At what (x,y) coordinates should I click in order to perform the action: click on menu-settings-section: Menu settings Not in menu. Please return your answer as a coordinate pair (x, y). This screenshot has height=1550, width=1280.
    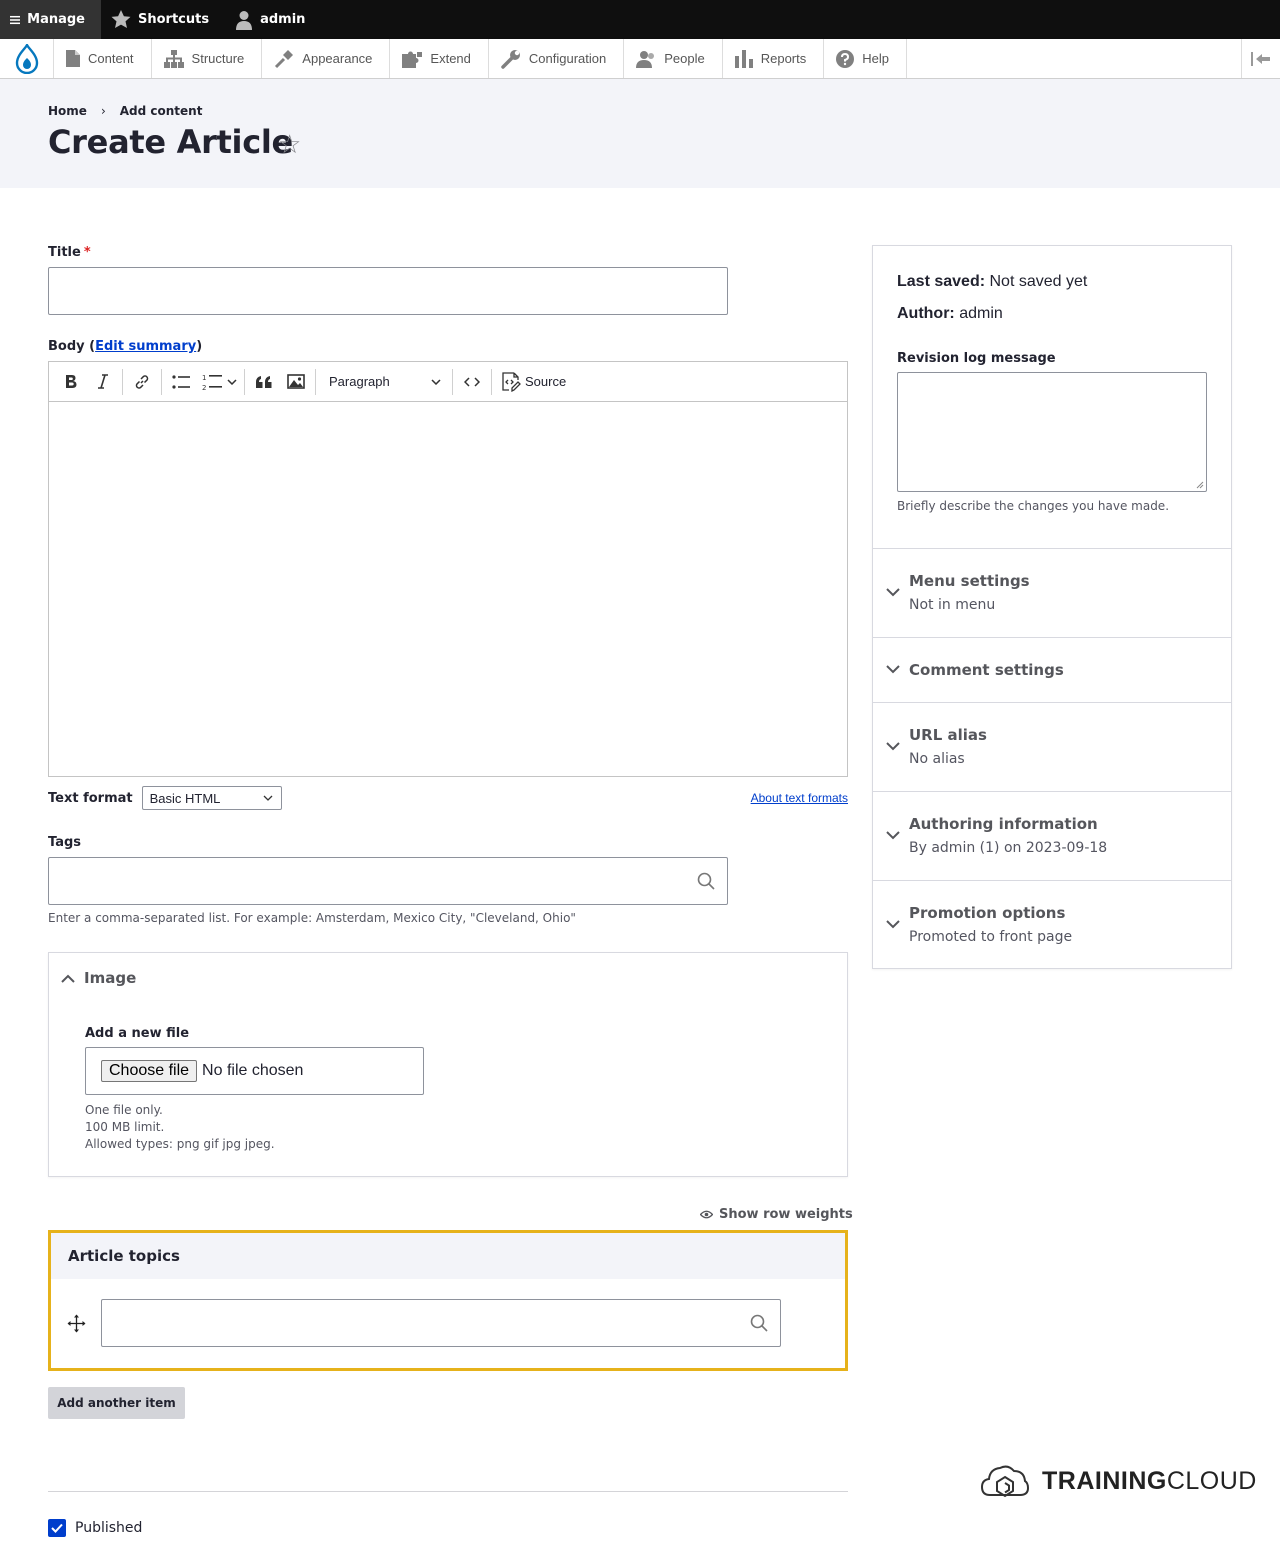
    Looking at the image, I should click on (1052, 592).